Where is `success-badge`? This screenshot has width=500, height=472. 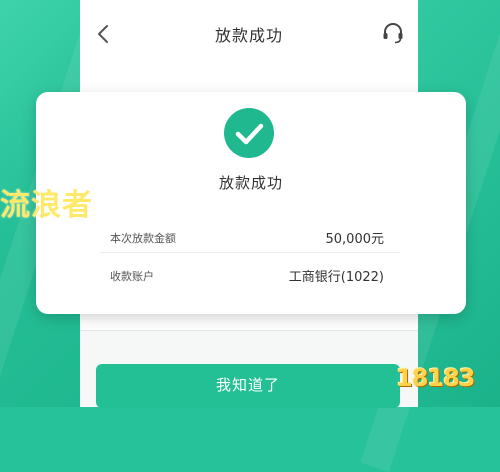
success-badge is located at coordinates (249, 133).